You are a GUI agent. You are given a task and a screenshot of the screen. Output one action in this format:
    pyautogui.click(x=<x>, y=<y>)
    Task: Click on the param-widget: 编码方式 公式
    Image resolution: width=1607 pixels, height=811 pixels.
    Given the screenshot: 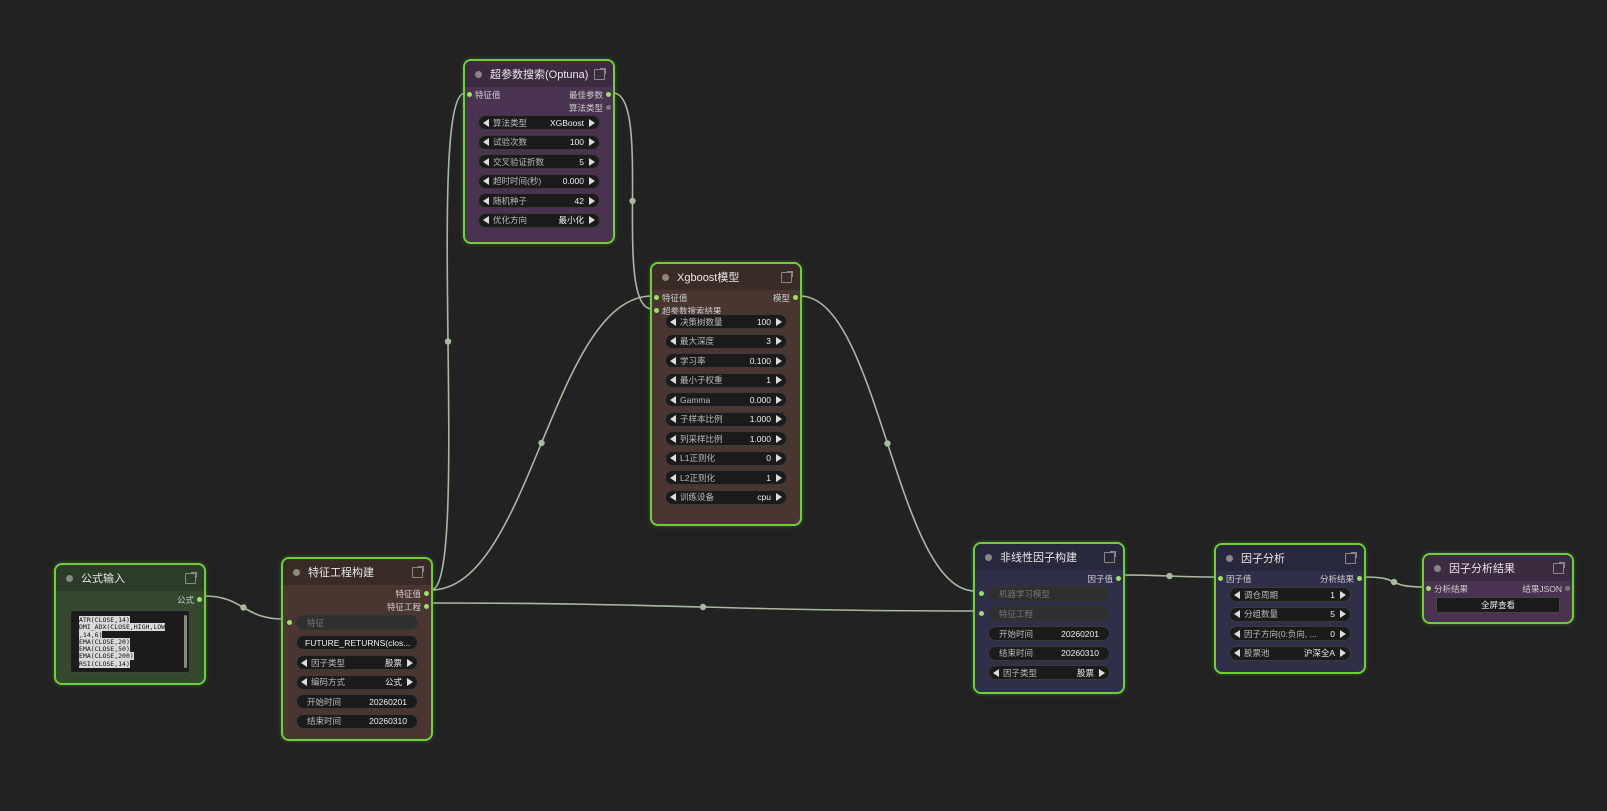 What is the action you would take?
    pyautogui.click(x=357, y=682)
    